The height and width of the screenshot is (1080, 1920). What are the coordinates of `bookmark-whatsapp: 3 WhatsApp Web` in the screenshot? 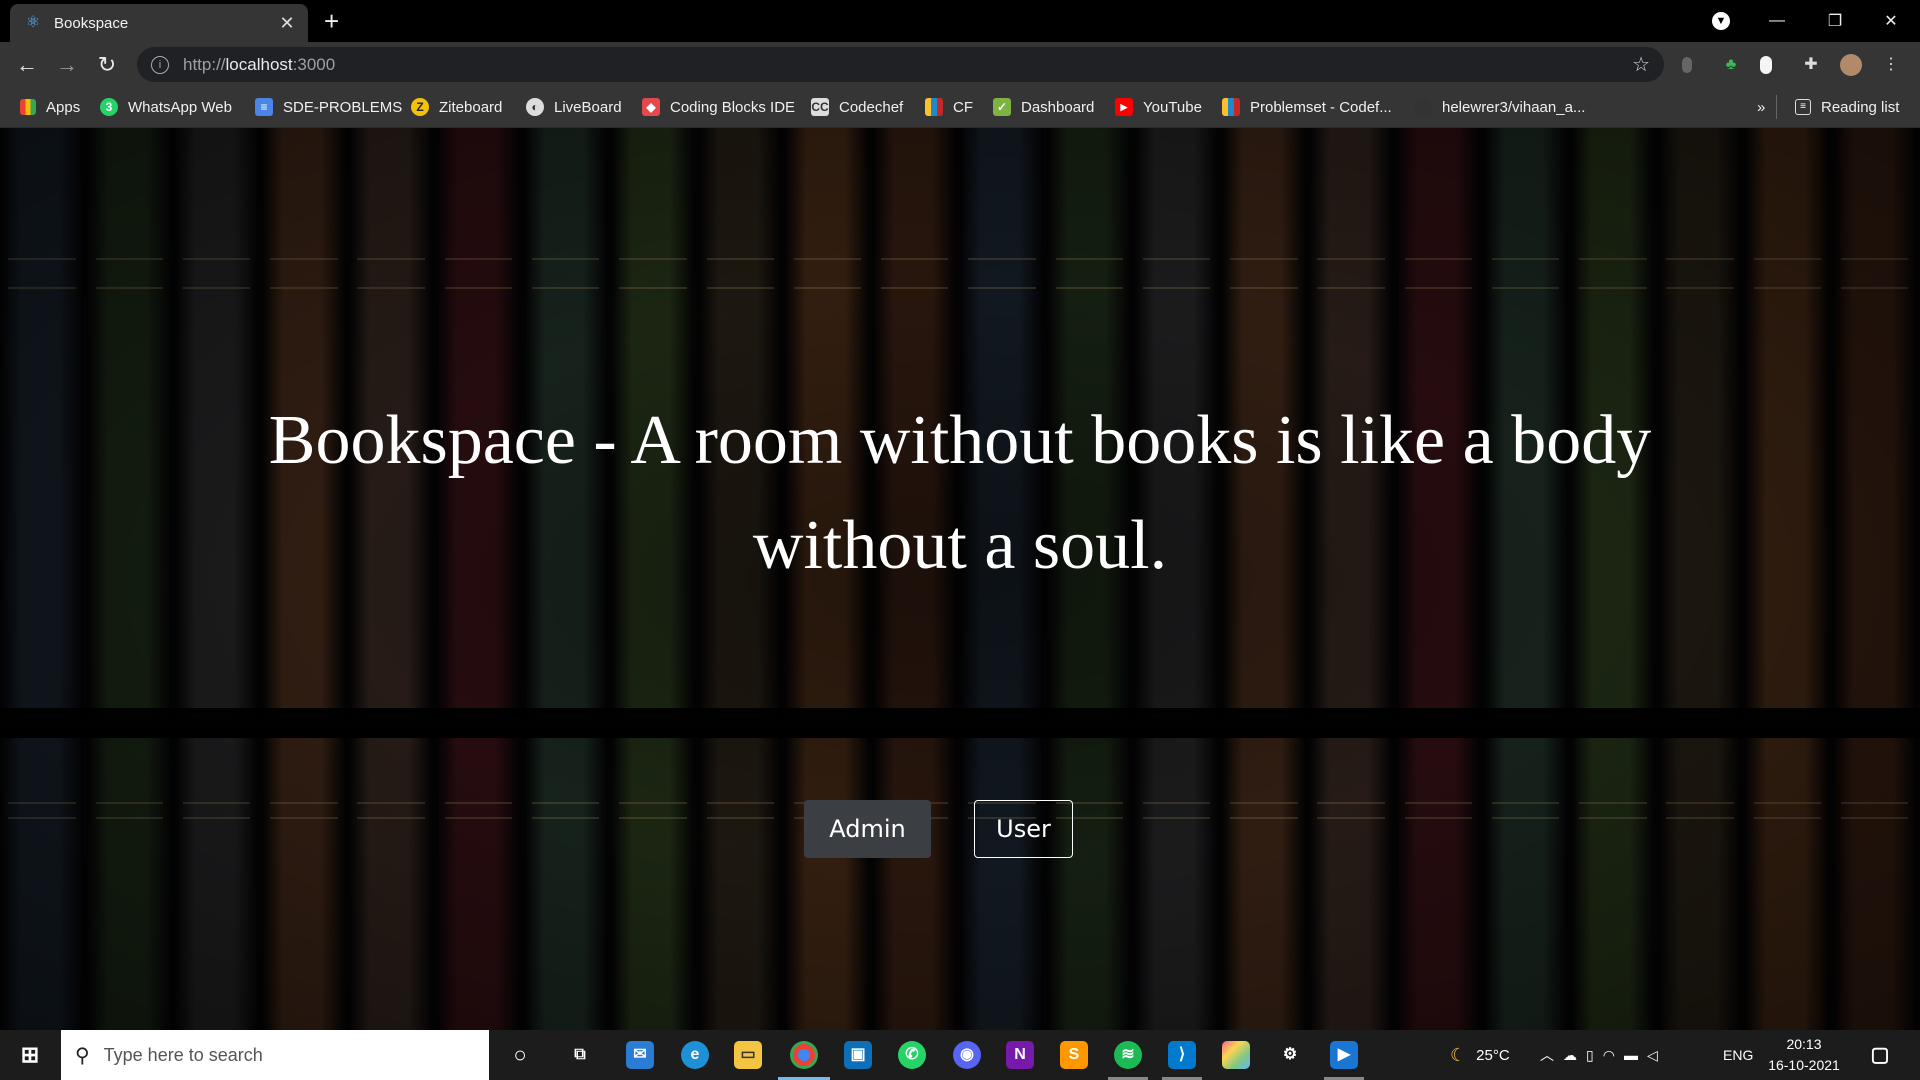 It's located at (166, 107).